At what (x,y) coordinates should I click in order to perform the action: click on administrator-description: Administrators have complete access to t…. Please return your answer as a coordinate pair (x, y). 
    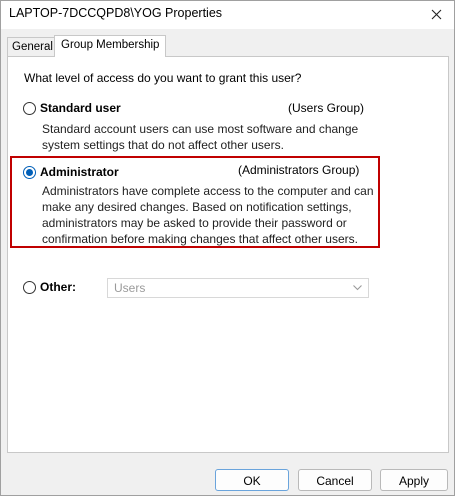
    Looking at the image, I should click on (208, 215).